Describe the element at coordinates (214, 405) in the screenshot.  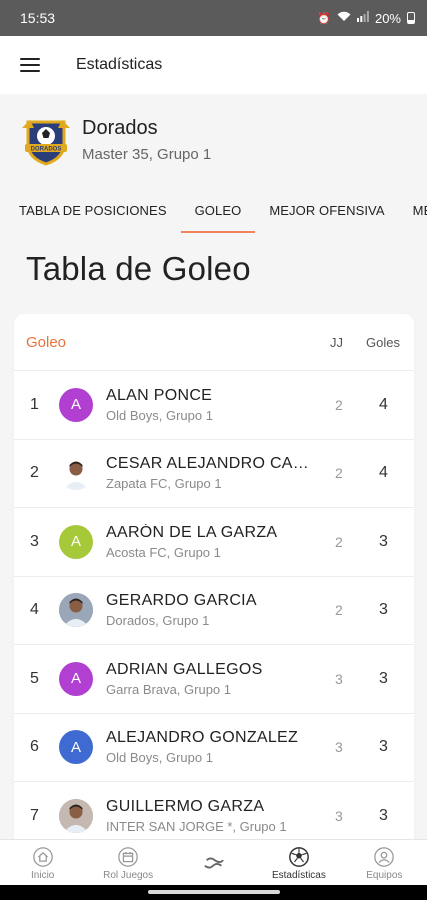
I see `scorer-row: 1 A ALAN PONCE Old Boys, Grupo 1 2 4` at that location.